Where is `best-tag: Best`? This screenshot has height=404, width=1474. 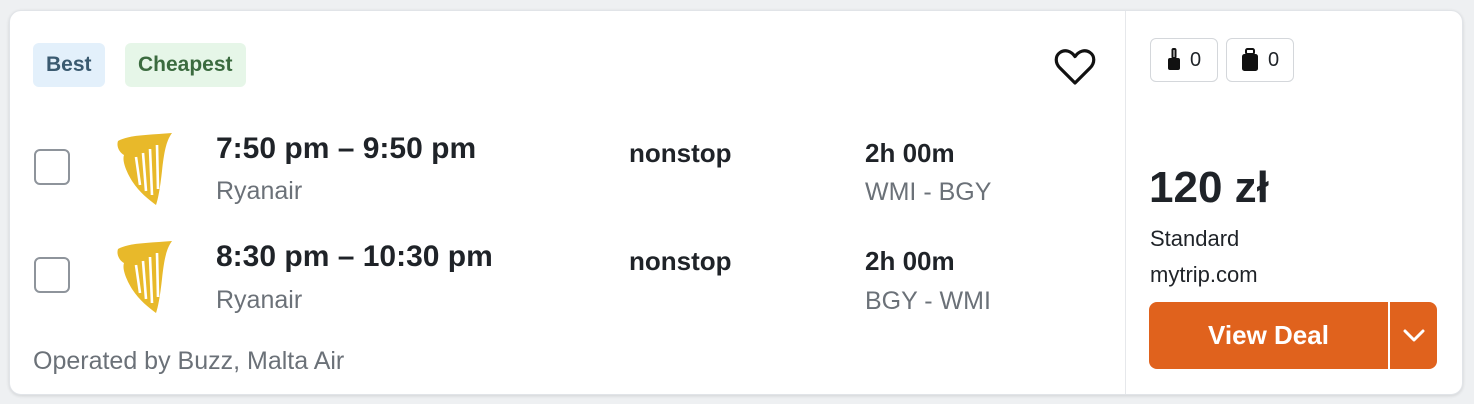 best-tag: Best is located at coordinates (69, 65).